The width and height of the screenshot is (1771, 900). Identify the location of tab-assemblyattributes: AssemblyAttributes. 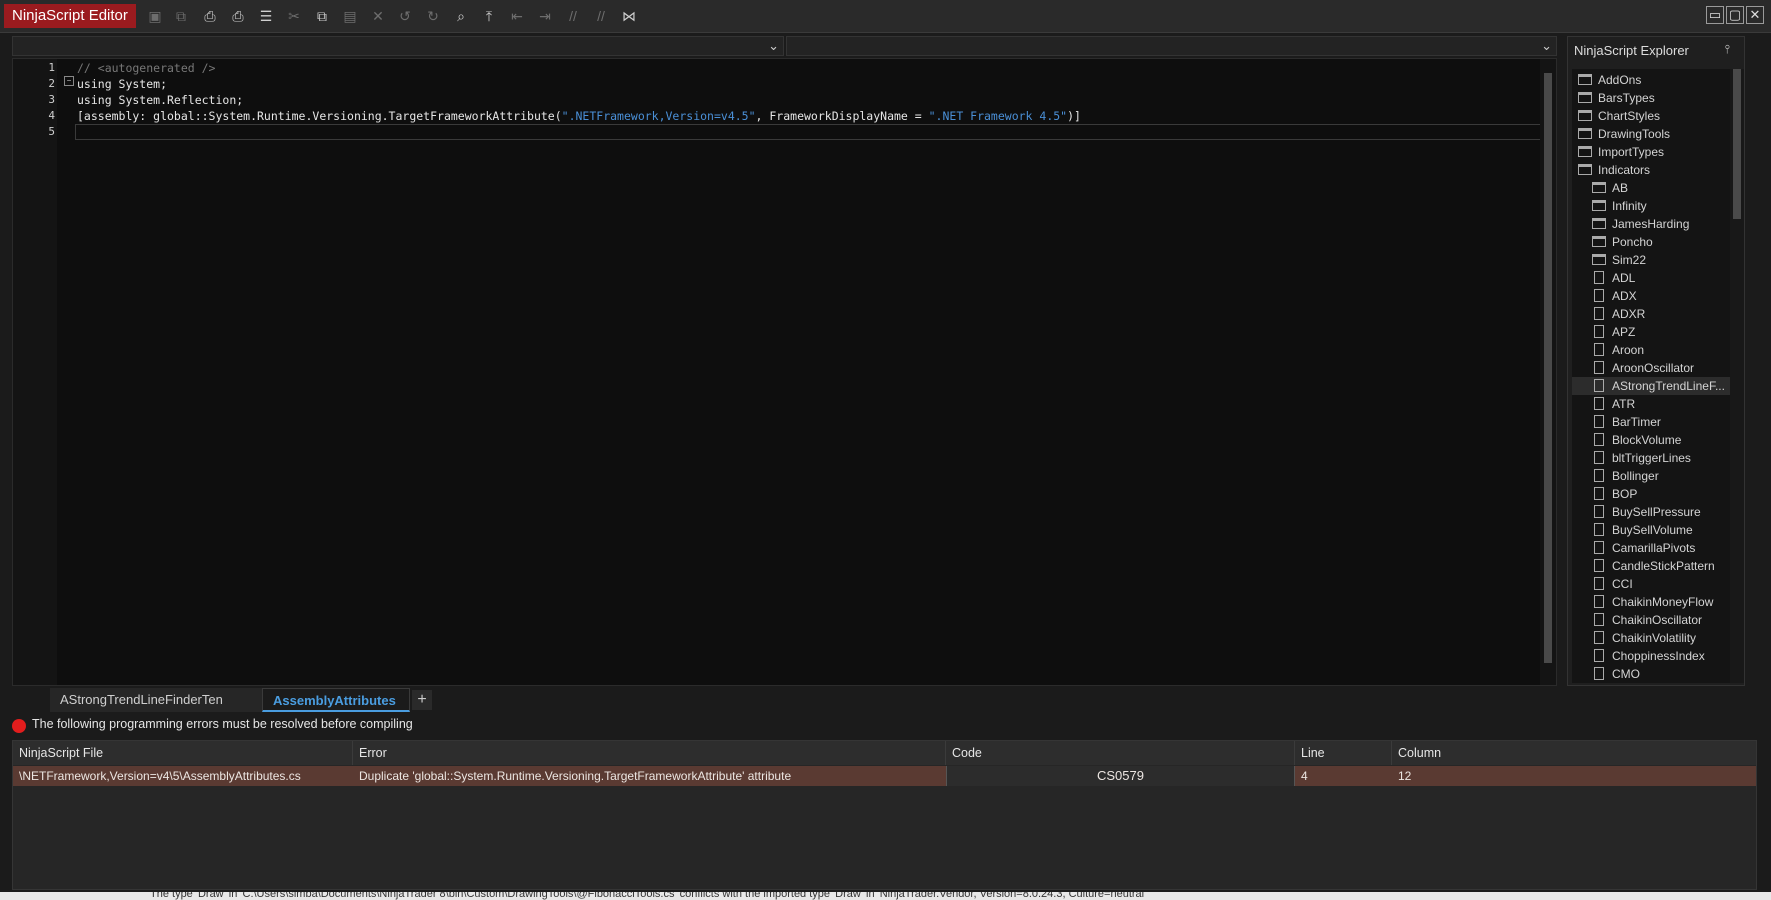
(336, 700).